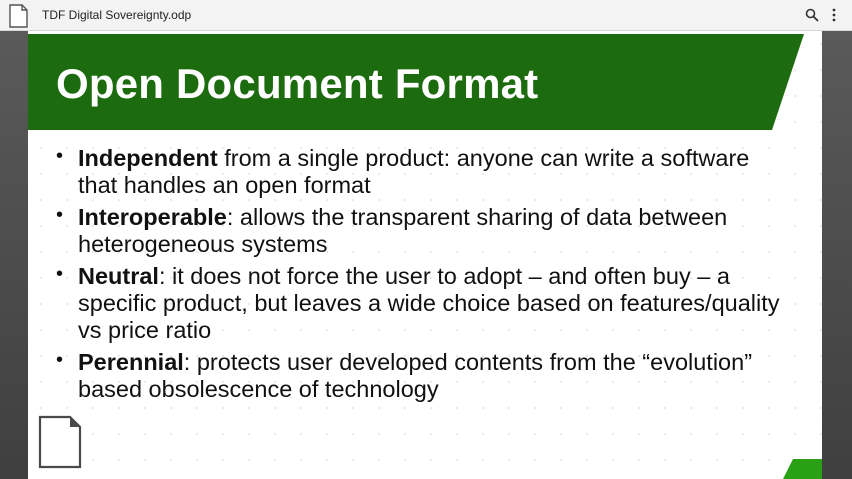  Describe the element at coordinates (812, 15) in the screenshot. I see `search-icon` at that location.